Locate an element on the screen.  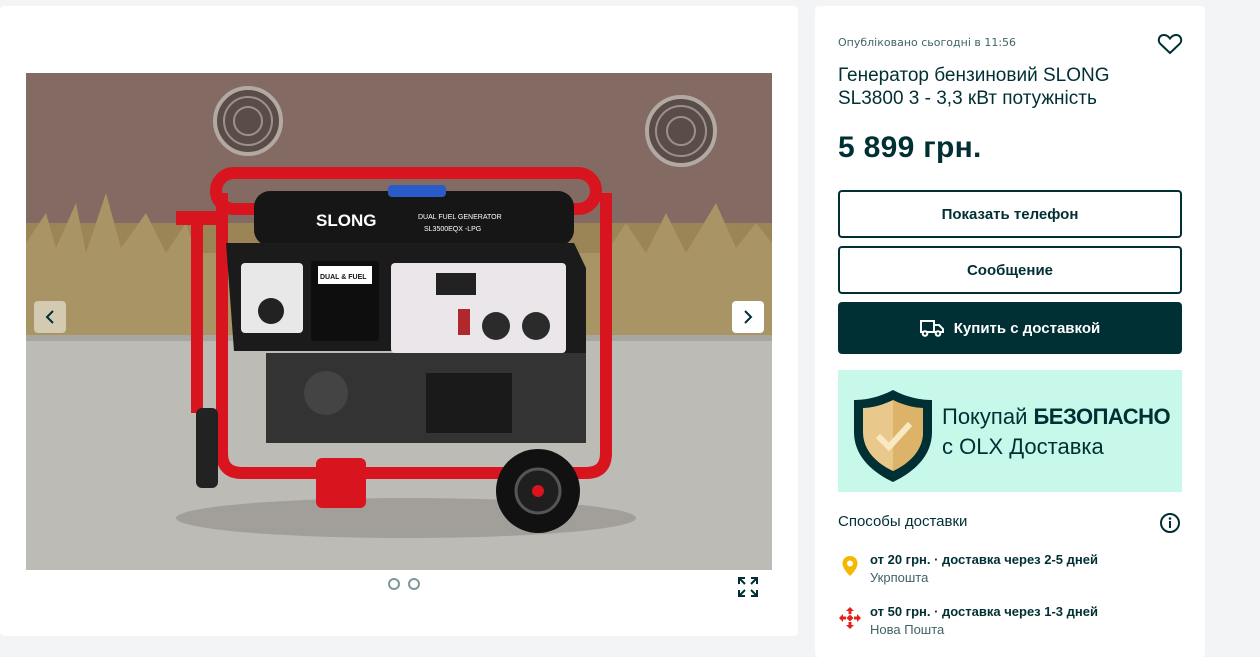
chevron-right-icon is located at coordinates (748, 317).